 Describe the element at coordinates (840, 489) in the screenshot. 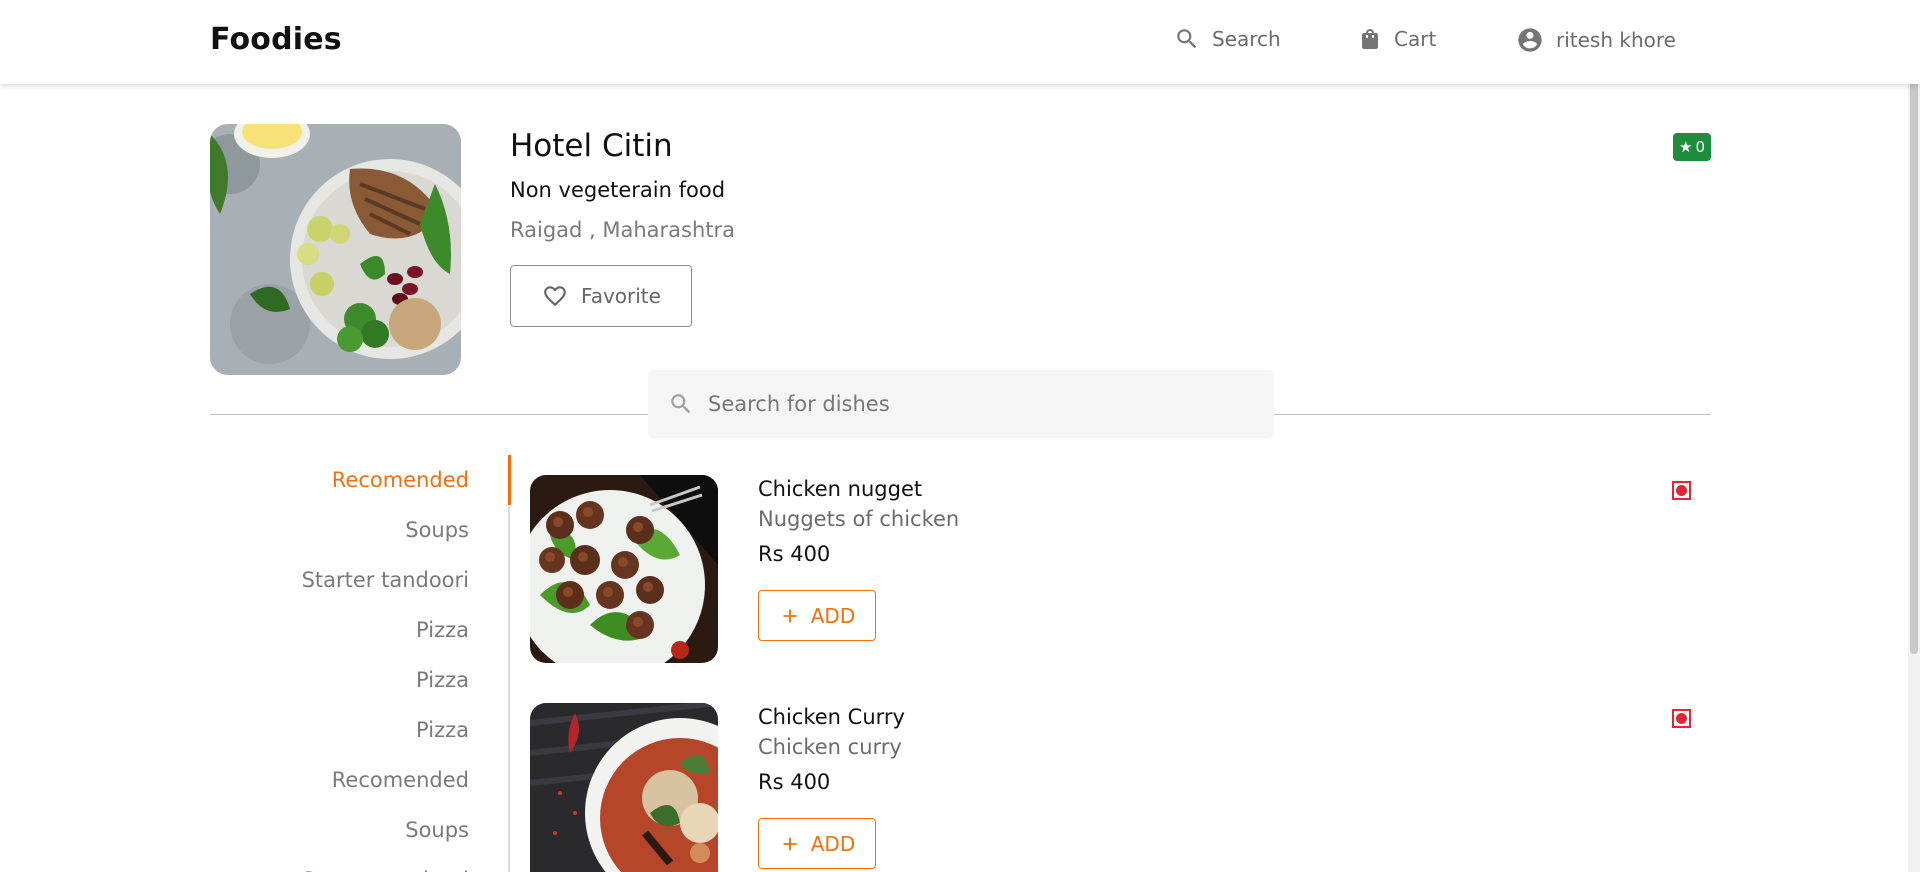

I see `dish-name: Chicken nugget` at that location.